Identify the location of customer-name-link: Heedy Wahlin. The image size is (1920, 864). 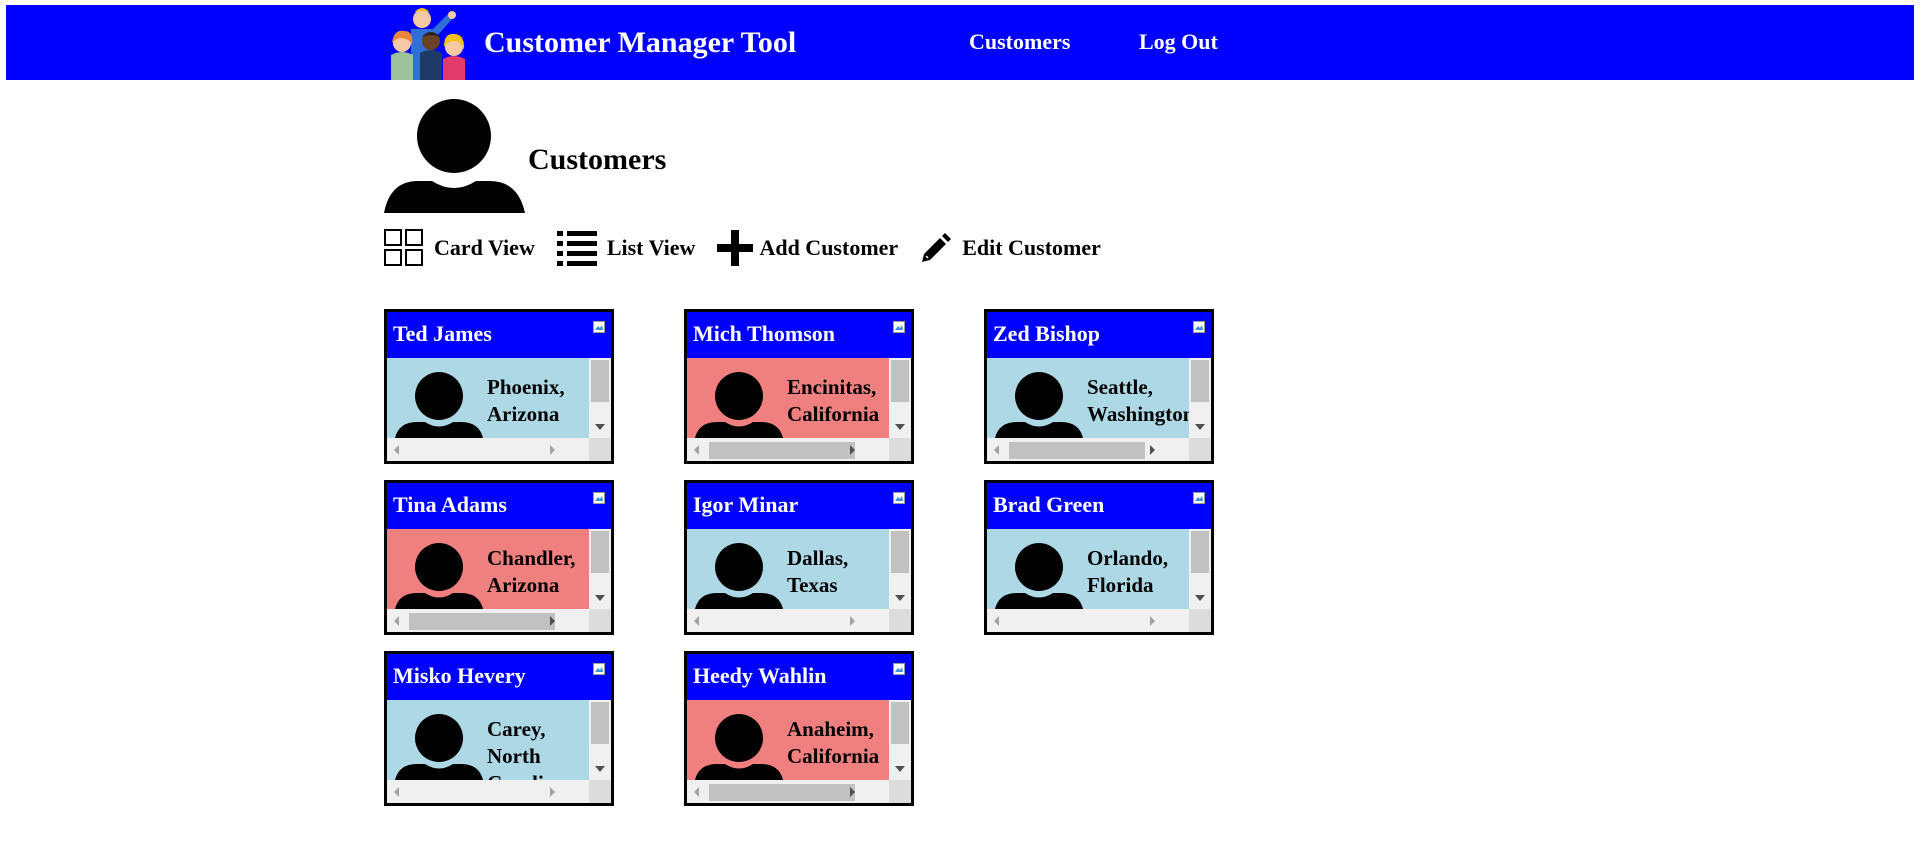
(759, 676).